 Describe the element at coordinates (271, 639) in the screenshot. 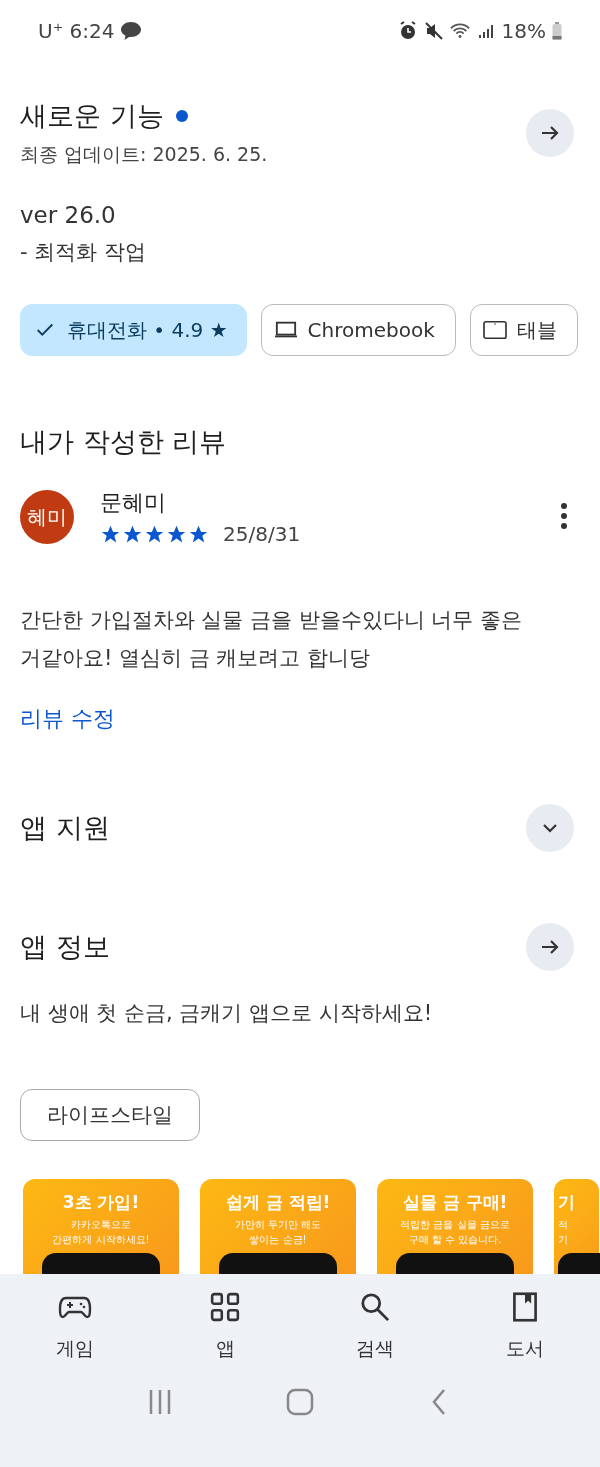

I see `review-text: 간단한 가입절차와 실물 금을 받을수있다니 너무 좋은거같아요! 열심히 금 캐보려고 합니당` at that location.